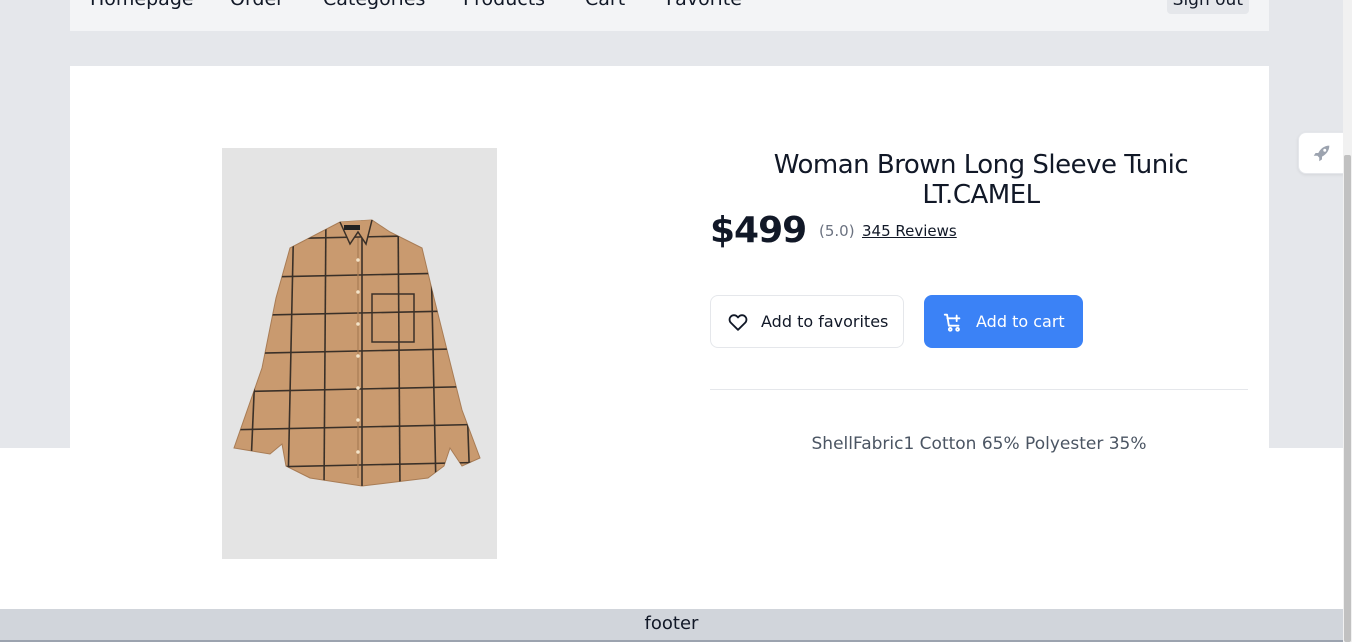 Image resolution: width=1352 pixels, height=642 pixels. What do you see at coordinates (704, 5) in the screenshot?
I see `nav-item-favorite: Favorite` at bounding box center [704, 5].